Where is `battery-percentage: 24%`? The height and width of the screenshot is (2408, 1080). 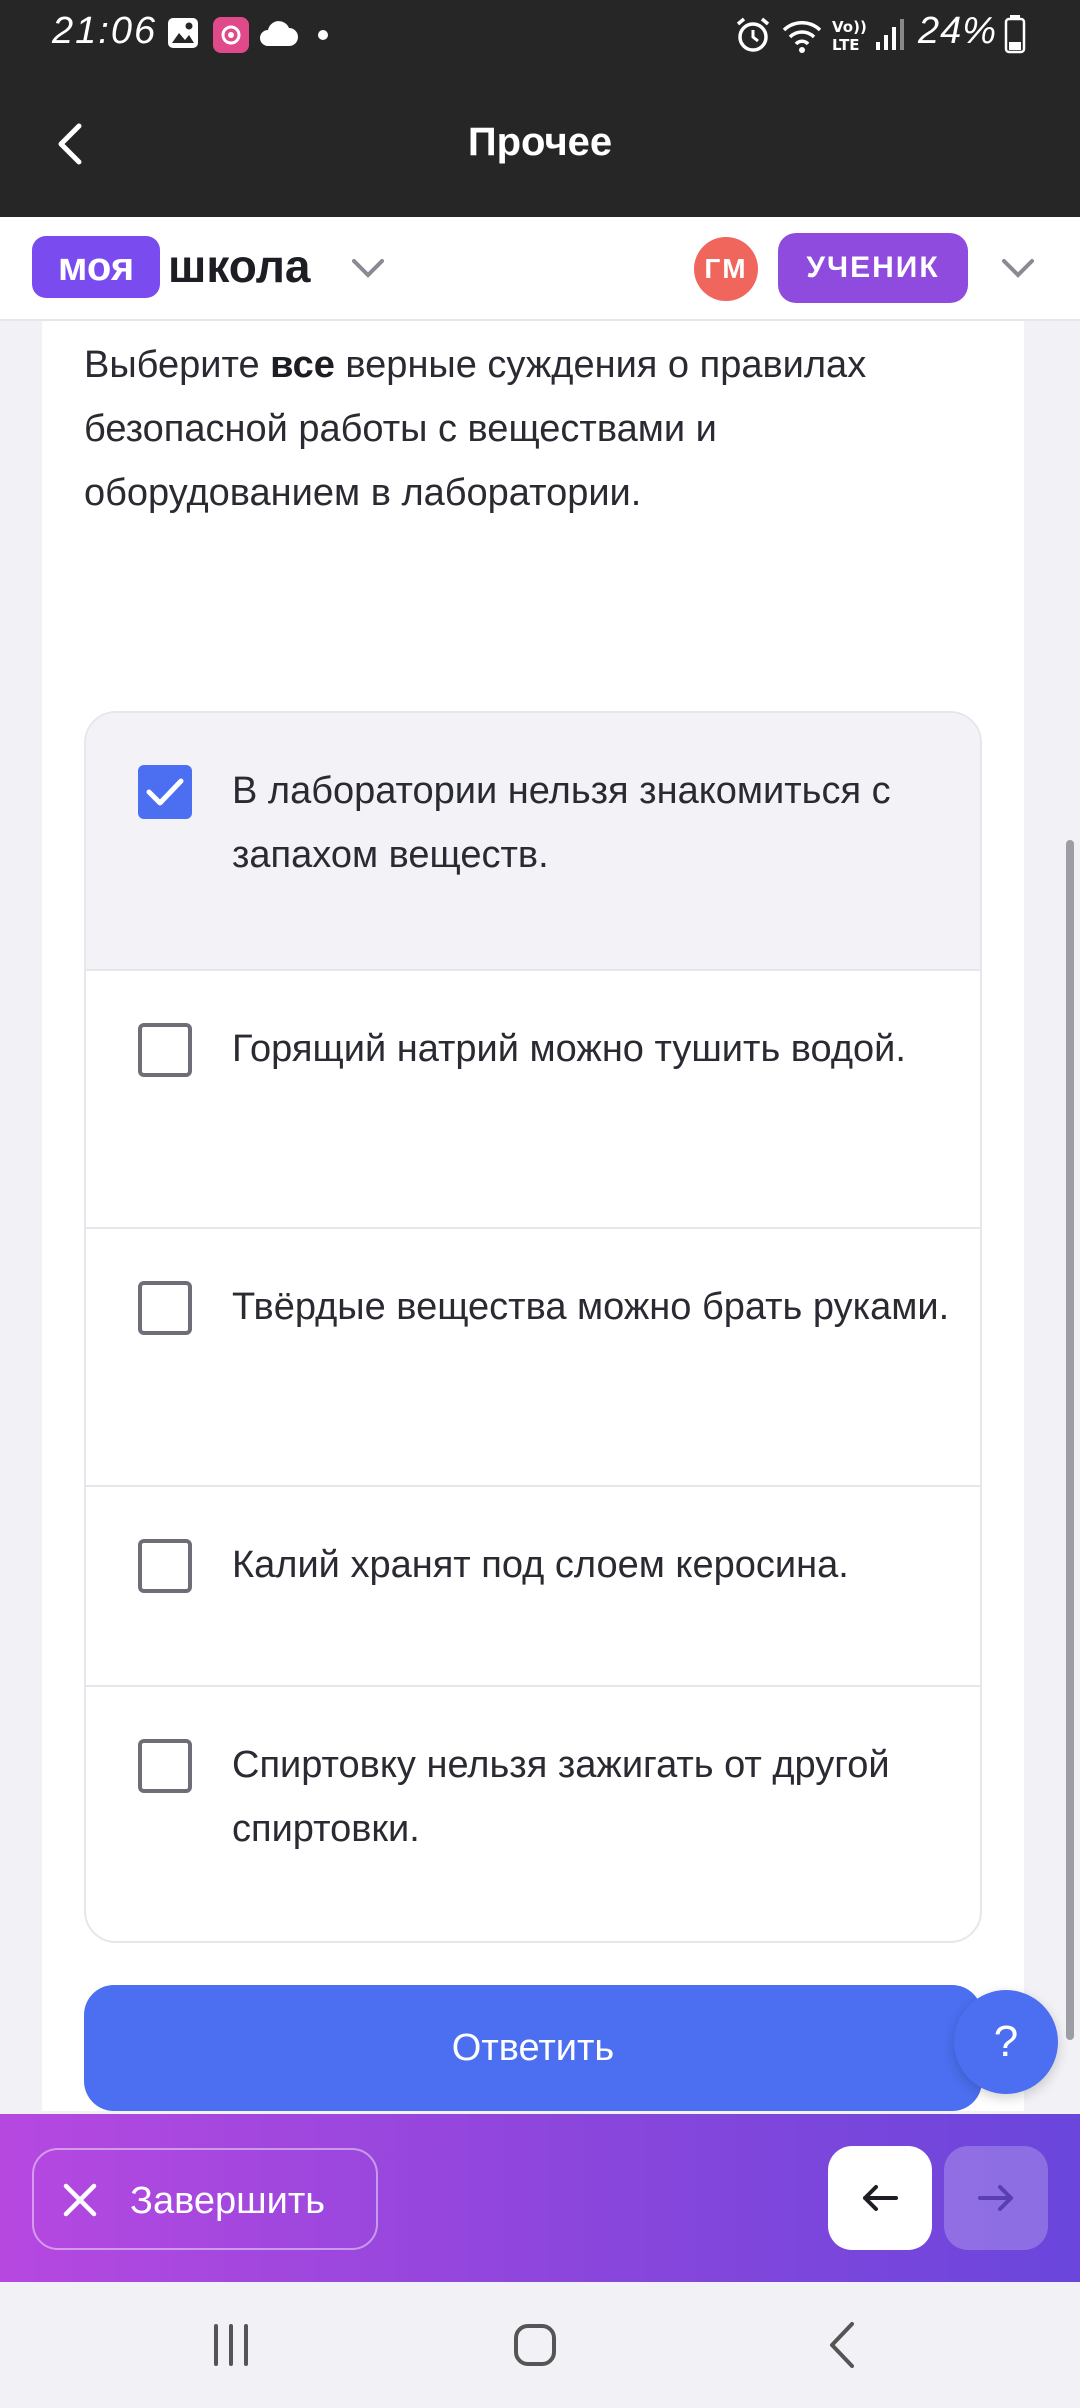
battery-percentage: 24% is located at coordinates (958, 31).